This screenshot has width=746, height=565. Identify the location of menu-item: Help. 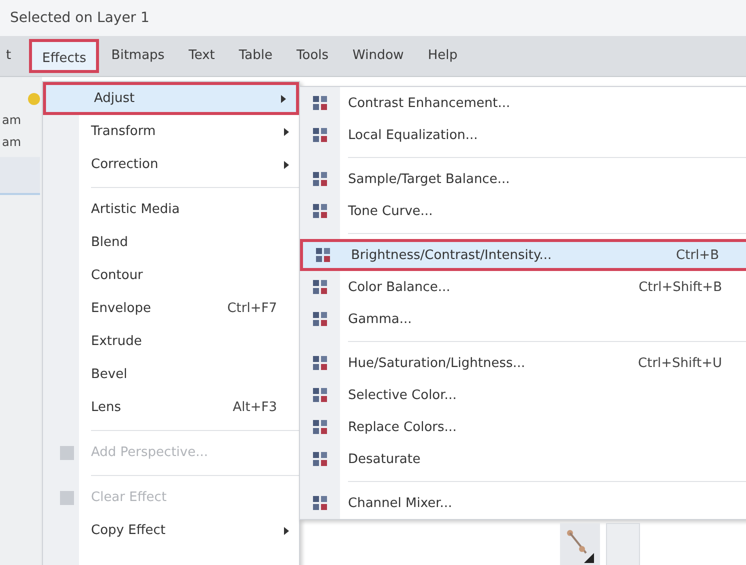
(443, 56).